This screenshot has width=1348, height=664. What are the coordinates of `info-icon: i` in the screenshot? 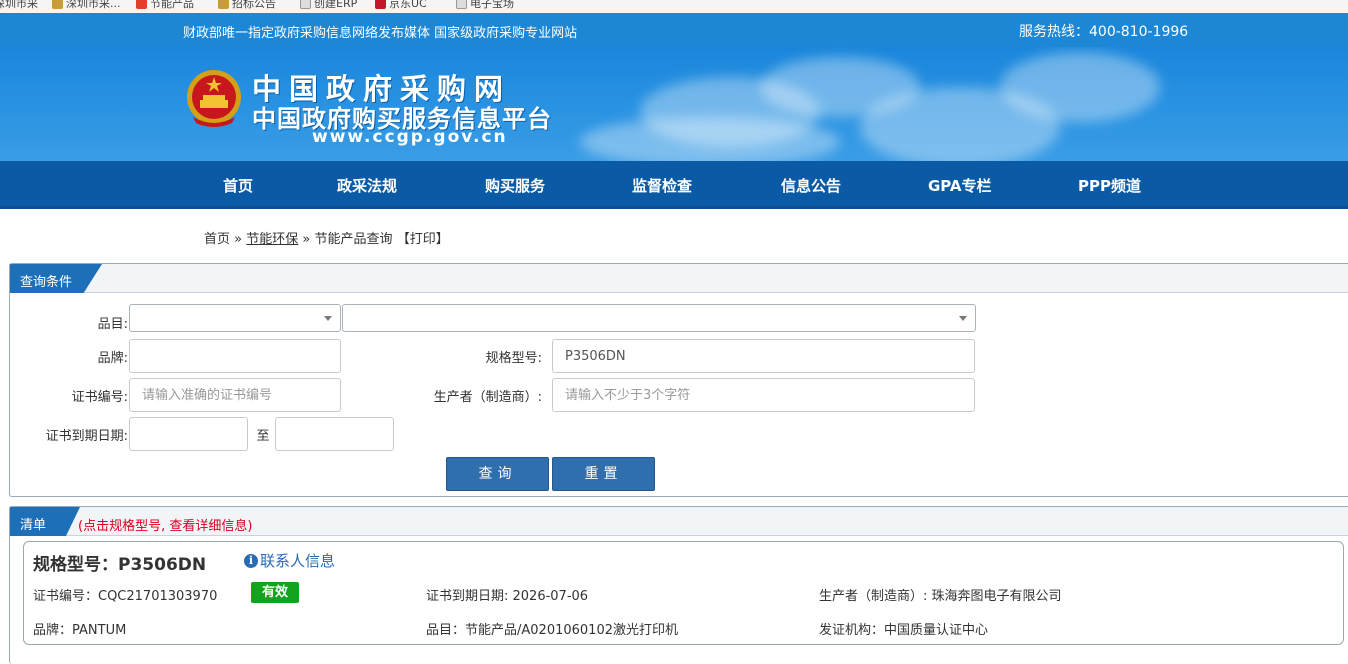 It's located at (251, 560).